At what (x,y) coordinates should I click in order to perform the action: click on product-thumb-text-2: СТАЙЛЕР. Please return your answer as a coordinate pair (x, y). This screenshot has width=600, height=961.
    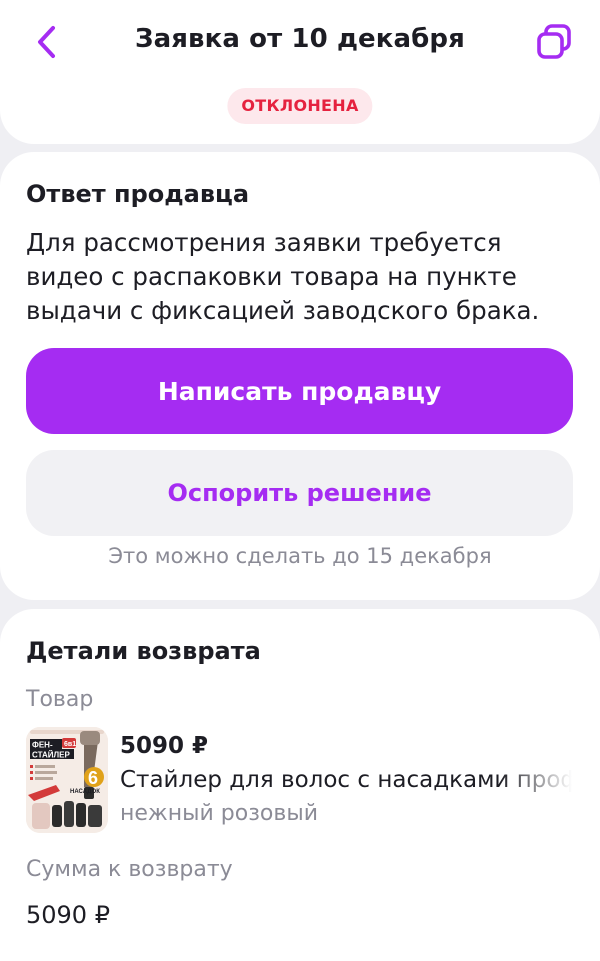
    Looking at the image, I should click on (51, 755).